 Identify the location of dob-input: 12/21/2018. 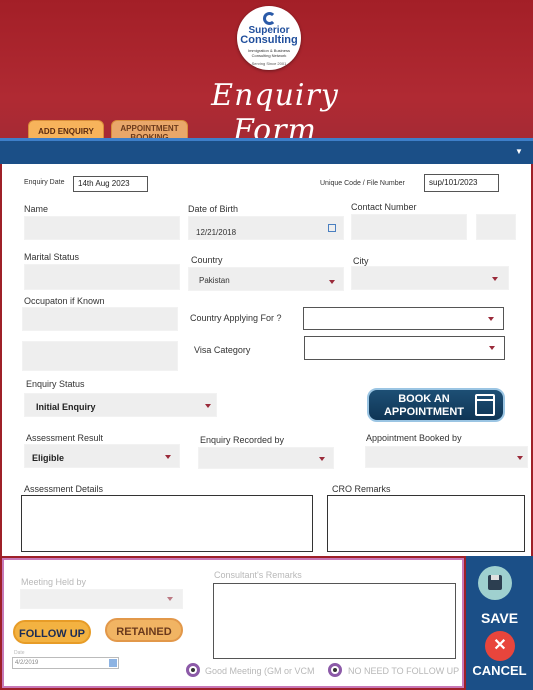
(266, 228).